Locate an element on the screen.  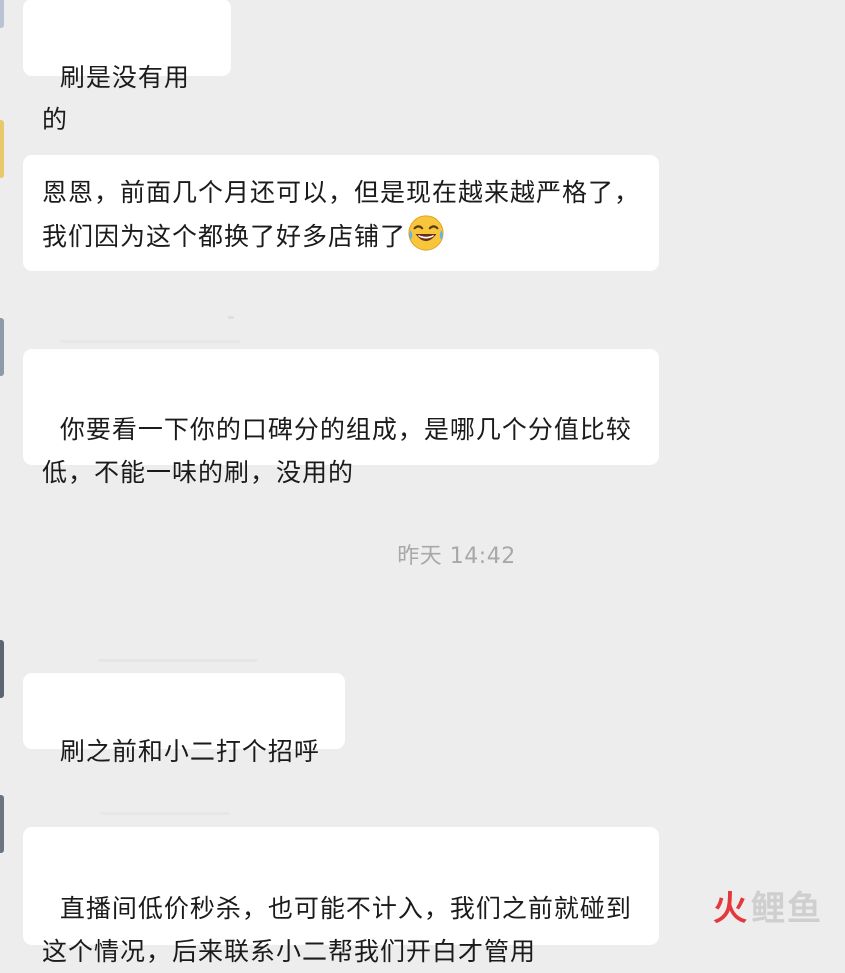
watermark-part2: 鲤鱼 is located at coordinates (787, 909).